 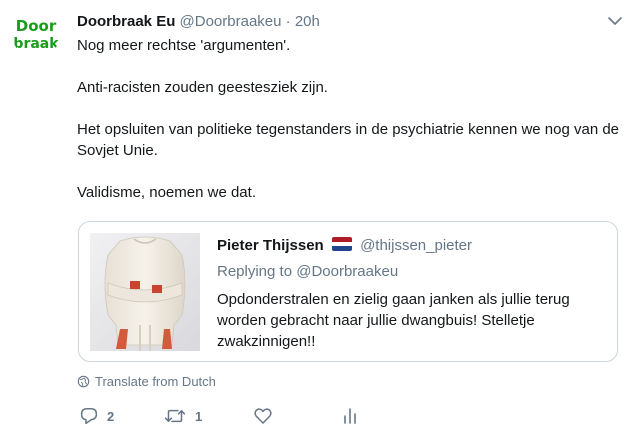 I want to click on translate-label: Translate from Dutch, so click(x=155, y=381).